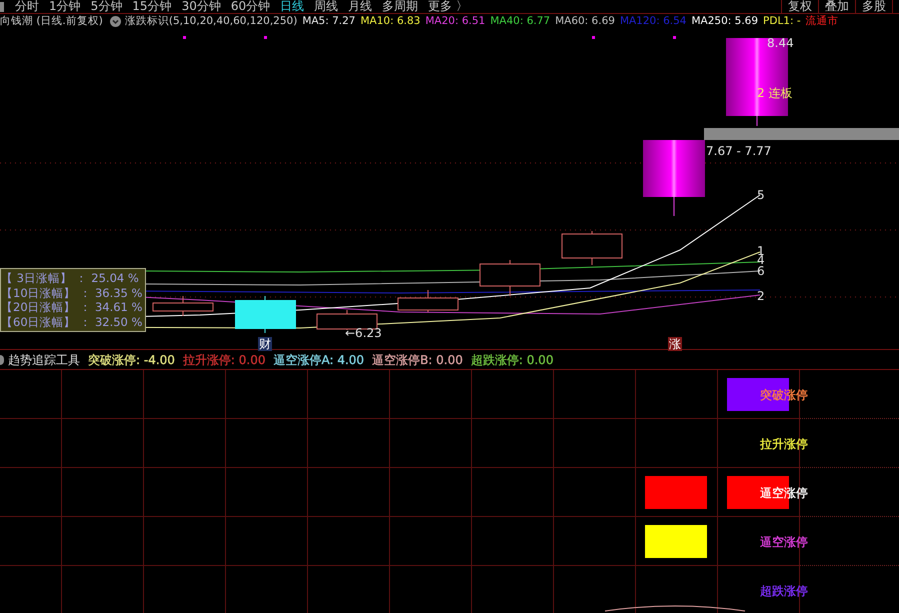 This screenshot has height=613, width=899. I want to click on signal-label: 拉升涨停, so click(784, 444).